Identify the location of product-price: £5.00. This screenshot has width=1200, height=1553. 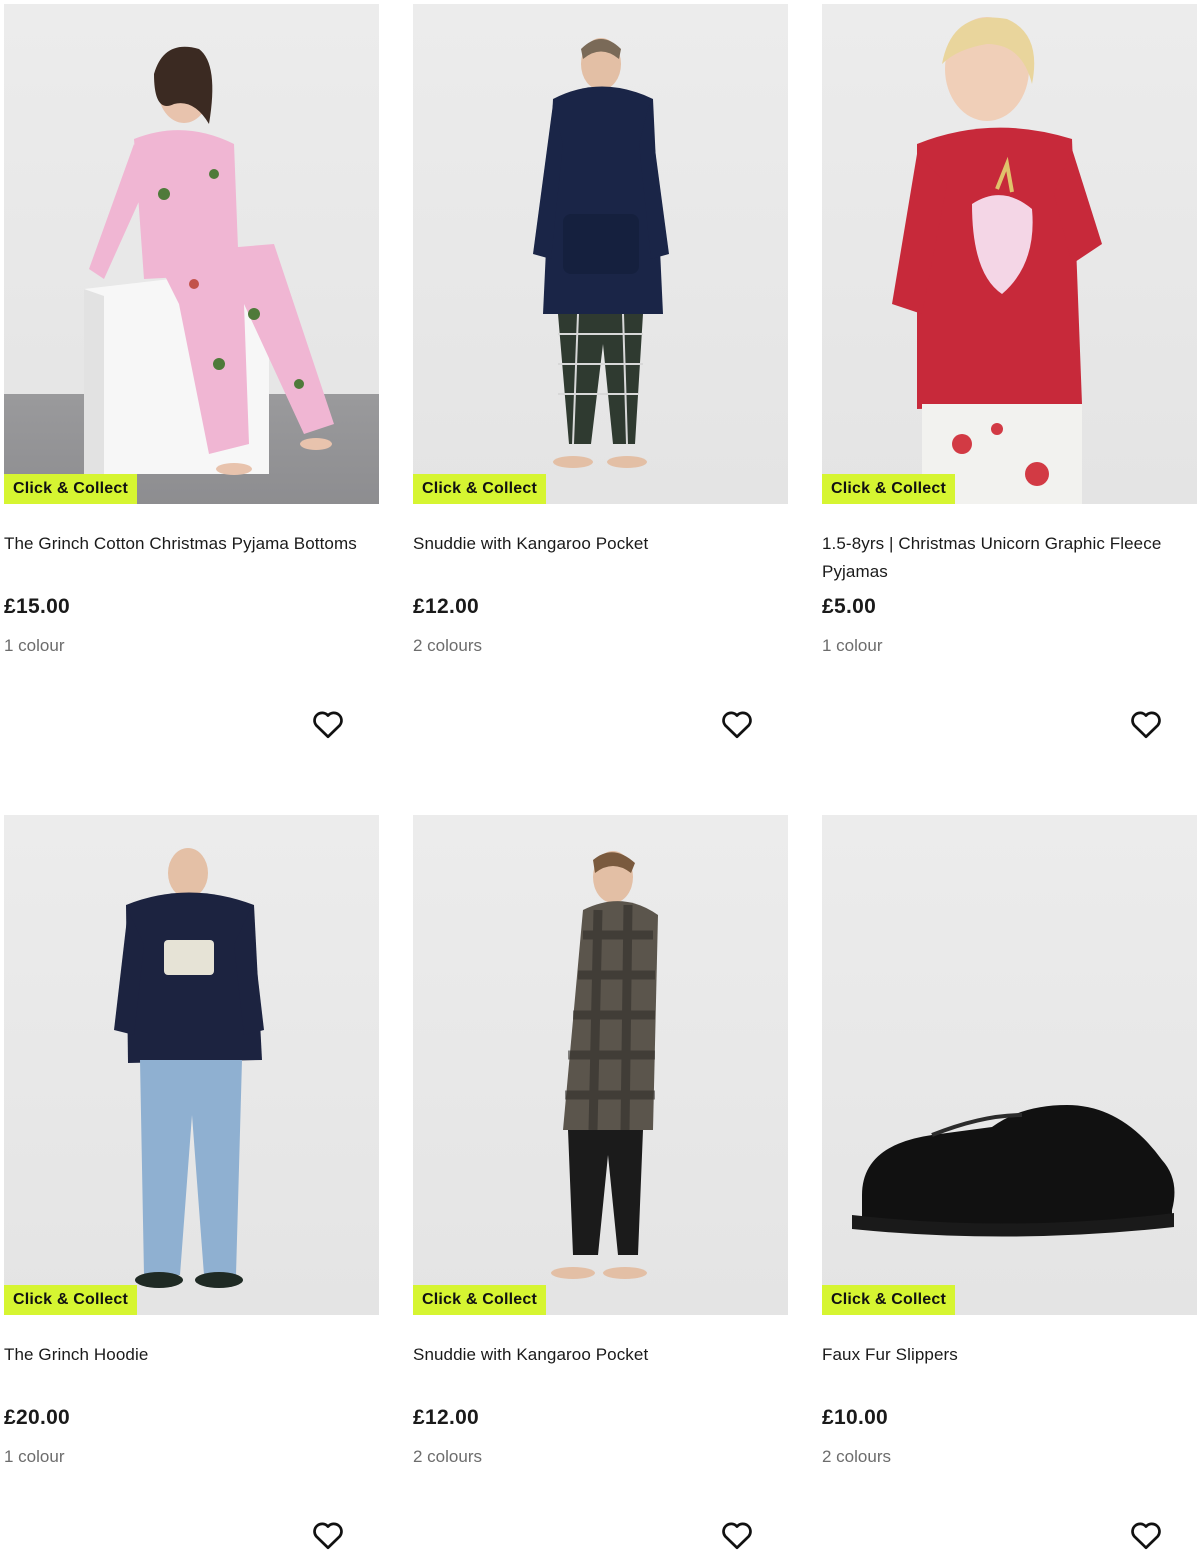
(849, 606).